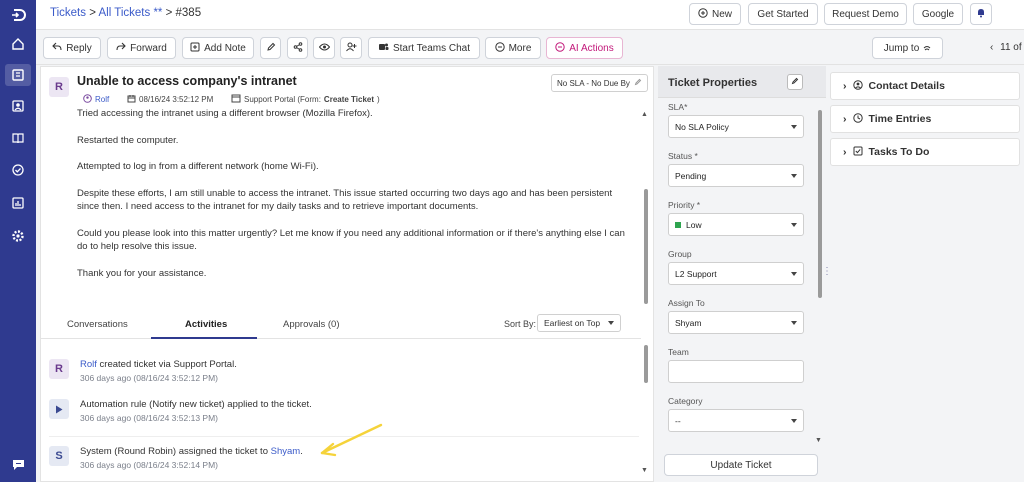 Image resolution: width=1024 pixels, height=482 pixels. Describe the element at coordinates (18, 170) in the screenshot. I see `tasks-icon` at that location.